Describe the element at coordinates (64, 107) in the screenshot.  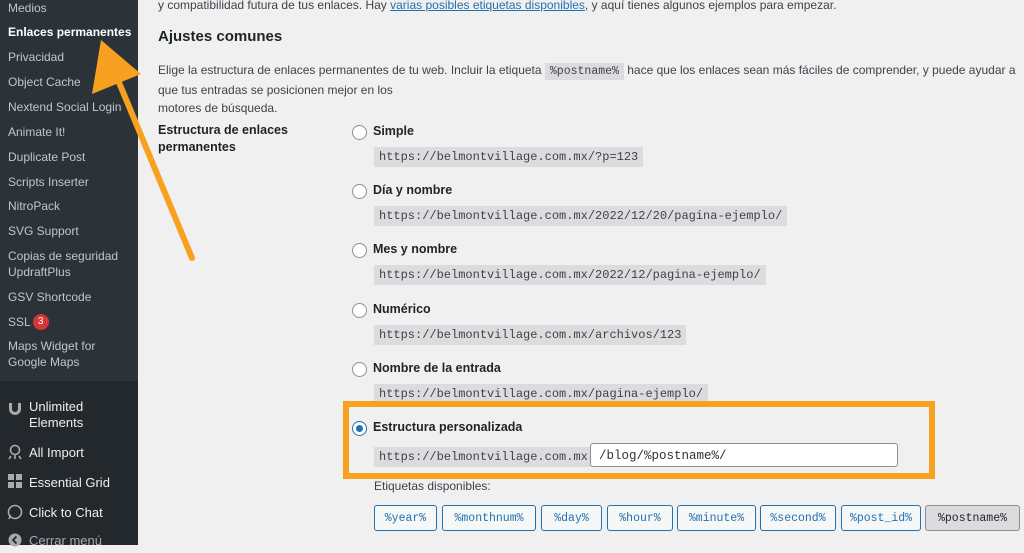
I see `submenu-item-nextend: Nextend Social Login` at that location.